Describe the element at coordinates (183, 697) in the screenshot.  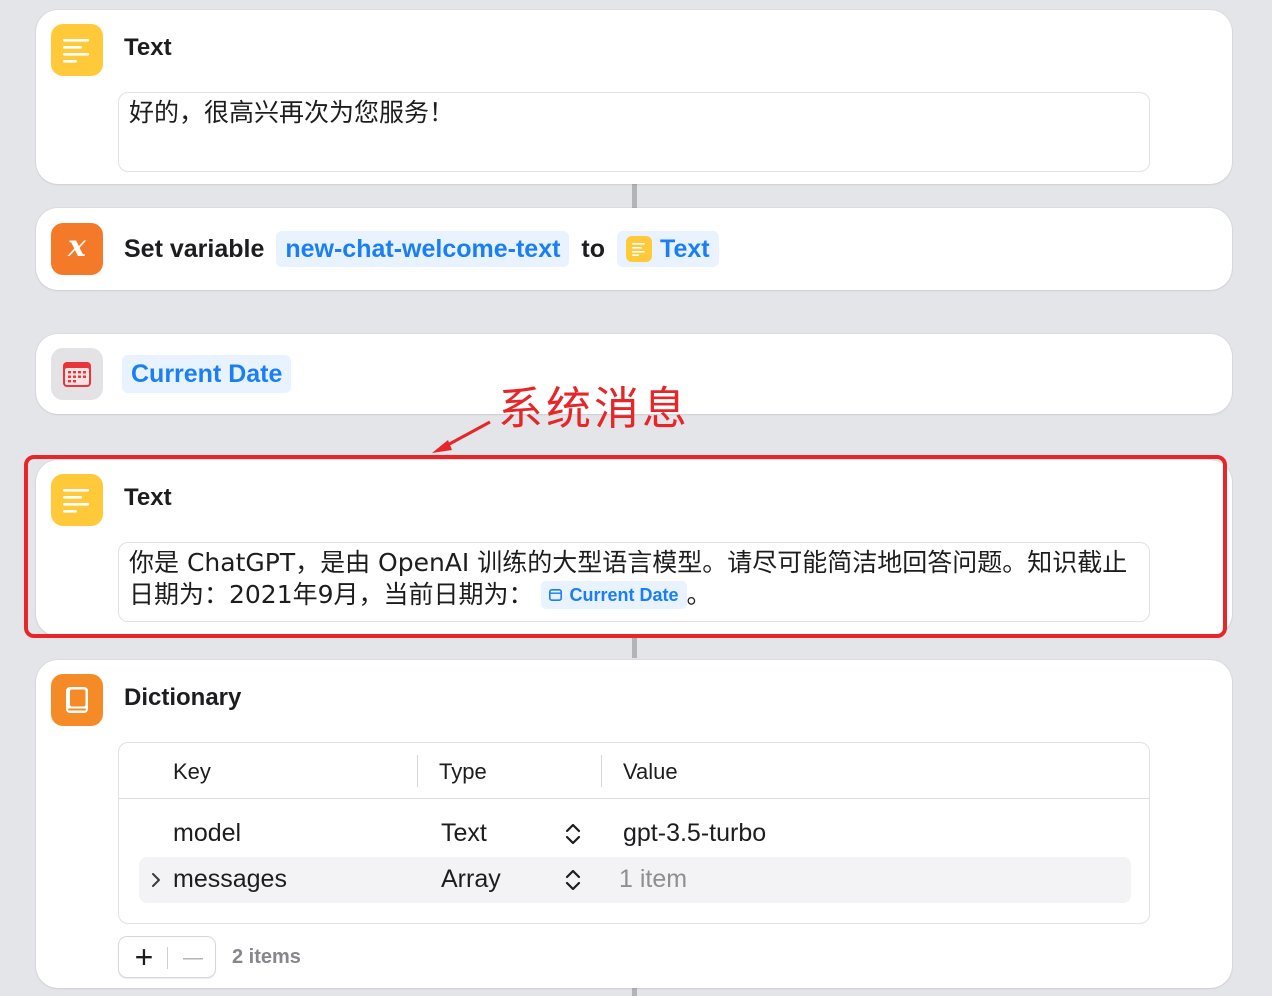
I see `action-title: Dictionary` at that location.